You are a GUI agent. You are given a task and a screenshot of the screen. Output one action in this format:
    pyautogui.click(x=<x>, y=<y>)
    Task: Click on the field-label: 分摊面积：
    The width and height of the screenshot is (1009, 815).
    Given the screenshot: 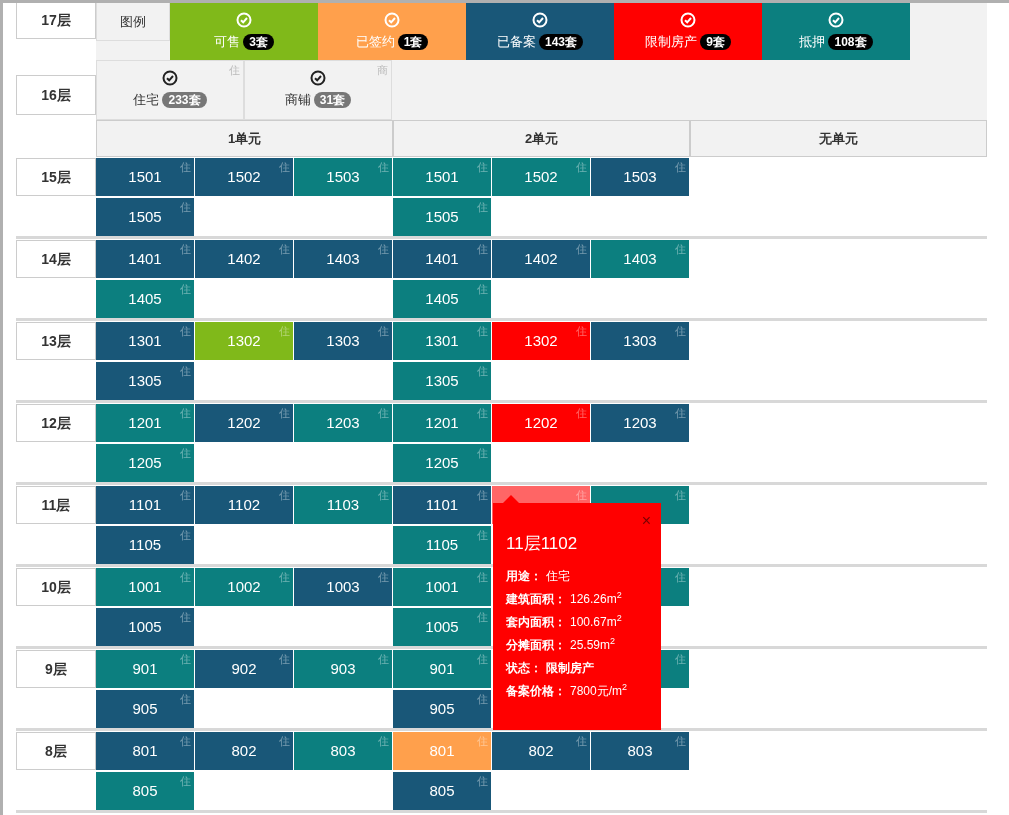 What is the action you would take?
    pyautogui.click(x=536, y=645)
    